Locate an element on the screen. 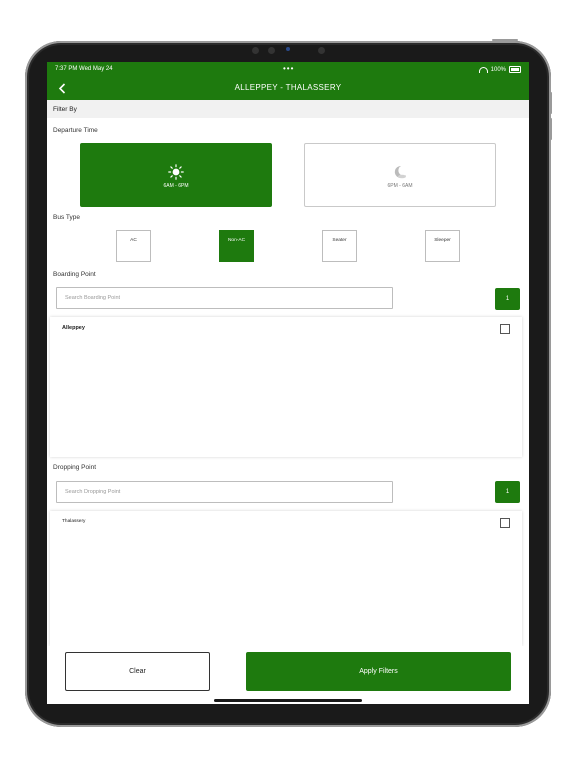 This screenshot has width=576, height=768. dropping-item-name: Thalassery is located at coordinates (74, 521).